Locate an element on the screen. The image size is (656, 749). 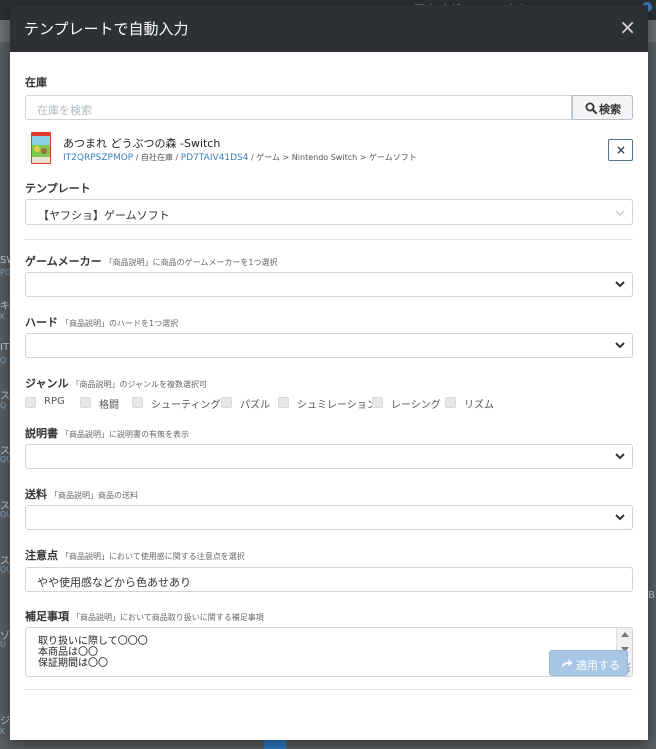
hard-label-text: ハード is located at coordinates (41, 322).